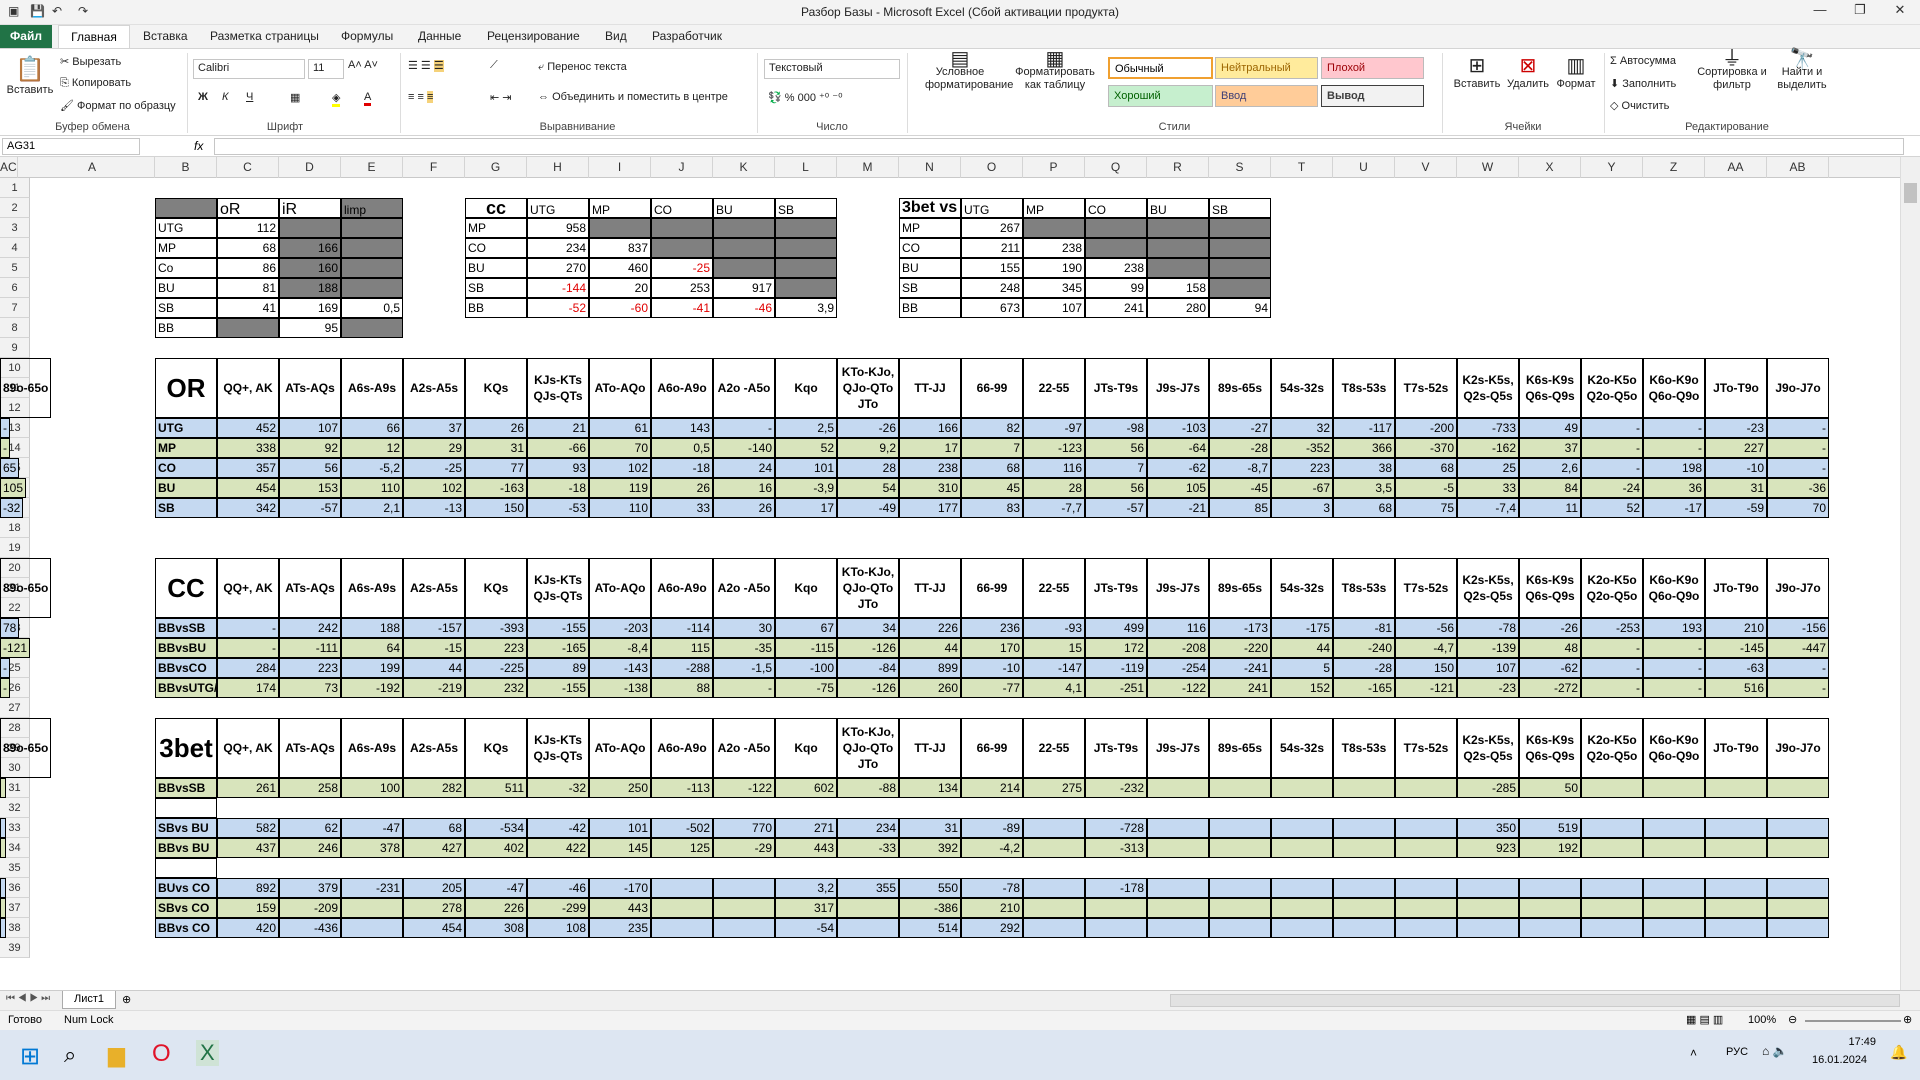 The width and height of the screenshot is (1920, 1080). What do you see at coordinates (1302, 167) in the screenshot?
I see `column-header: T` at bounding box center [1302, 167].